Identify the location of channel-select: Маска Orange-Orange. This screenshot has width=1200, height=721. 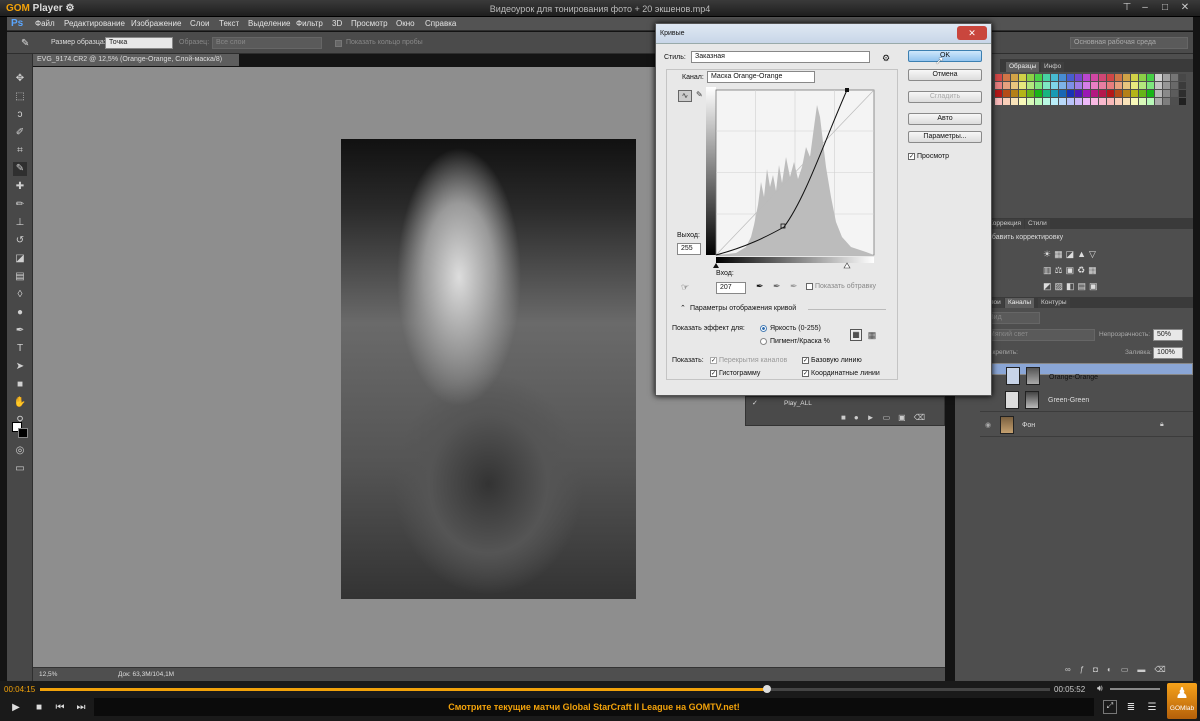
(761, 77).